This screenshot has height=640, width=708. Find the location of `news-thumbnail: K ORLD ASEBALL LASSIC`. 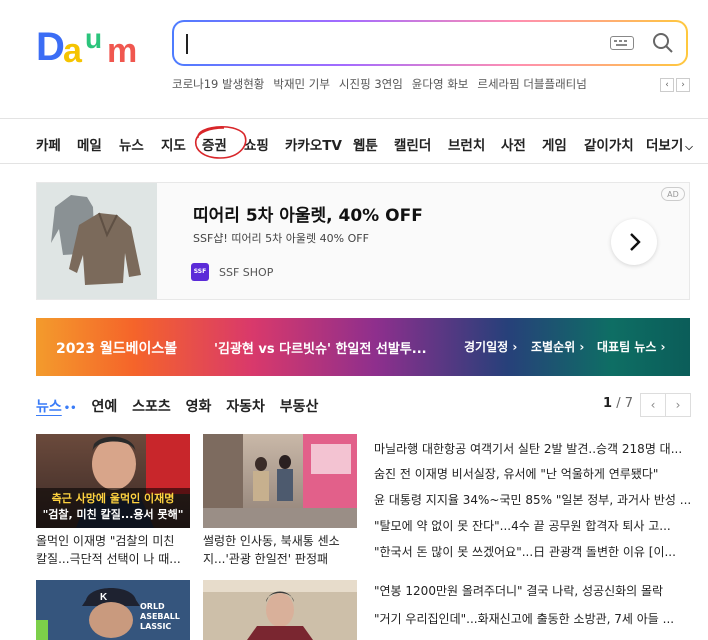

news-thumbnail: K ORLD ASEBALL LASSIC is located at coordinates (113, 610).